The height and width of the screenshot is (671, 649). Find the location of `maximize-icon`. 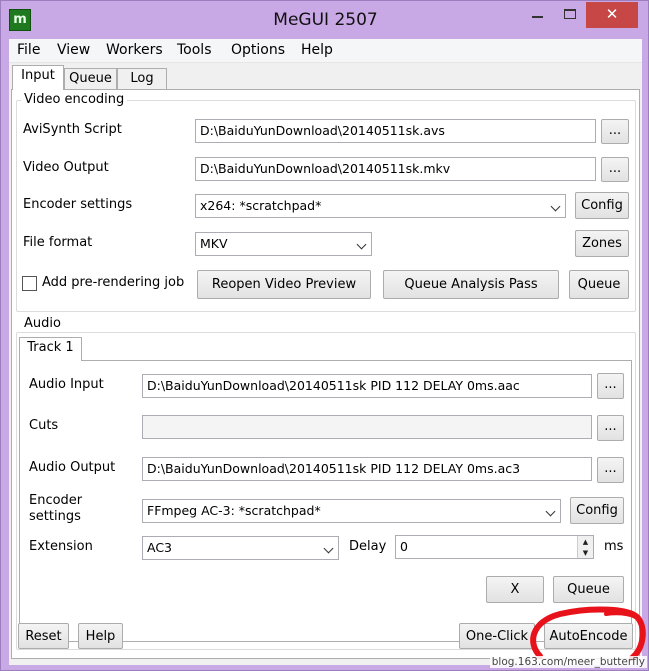

maximize-icon is located at coordinates (570, 14).